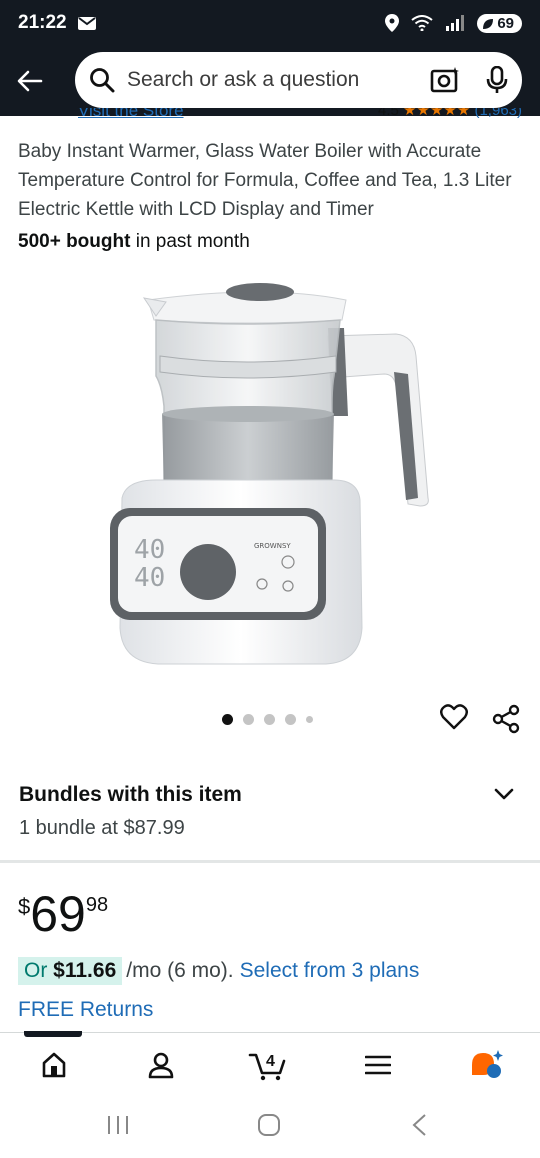 This screenshot has width=540, height=1158. I want to click on select-plans-link: Select from 3 plans, so click(330, 971).